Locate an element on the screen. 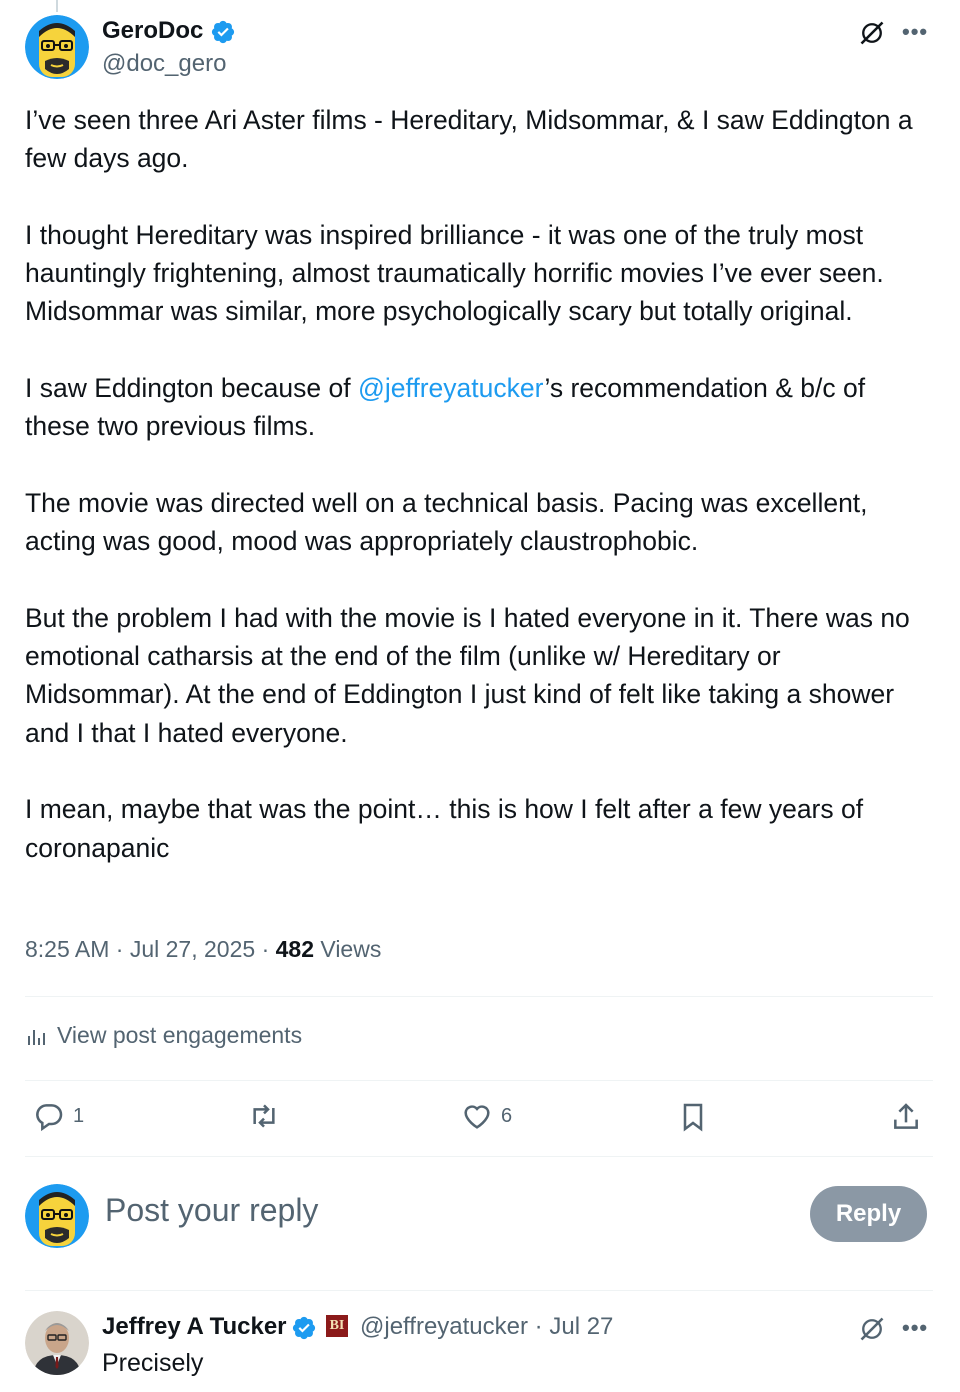 Image resolution: width=960 pixels, height=1392 pixels. author-handle: @doc_gero is located at coordinates (164, 64).